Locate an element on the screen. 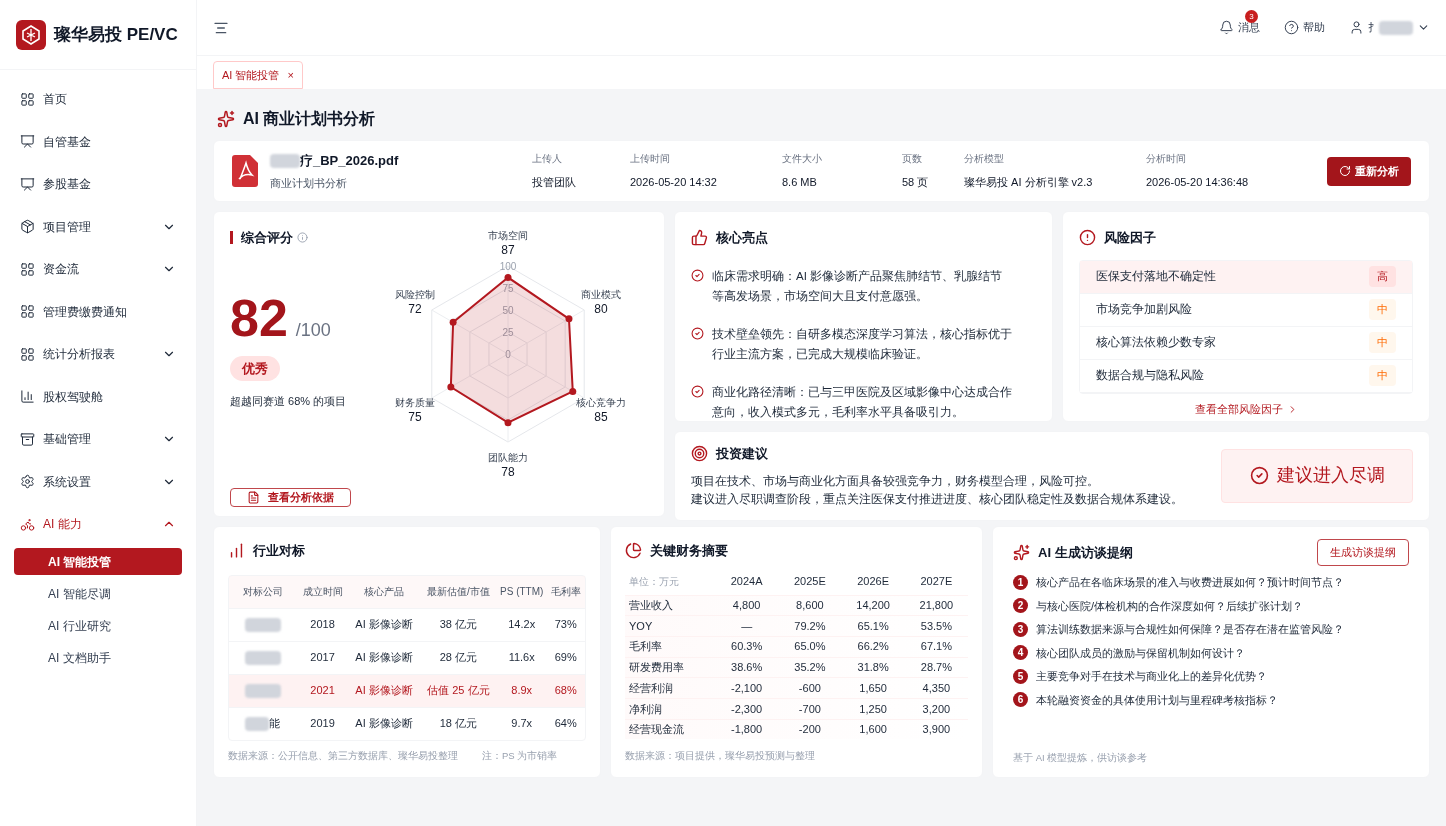 Image resolution: width=1446 pixels, height=826 pixels. table-cell-text: 69% is located at coordinates (565, 658).